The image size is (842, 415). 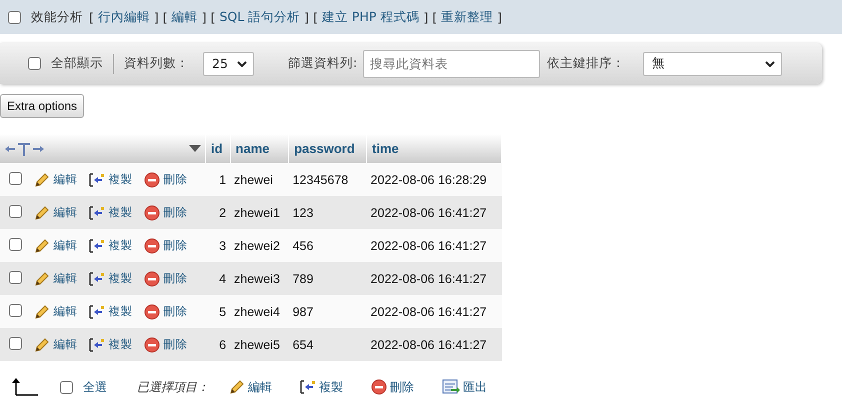 What do you see at coordinates (327, 148) in the screenshot?
I see `column-header: password` at bounding box center [327, 148].